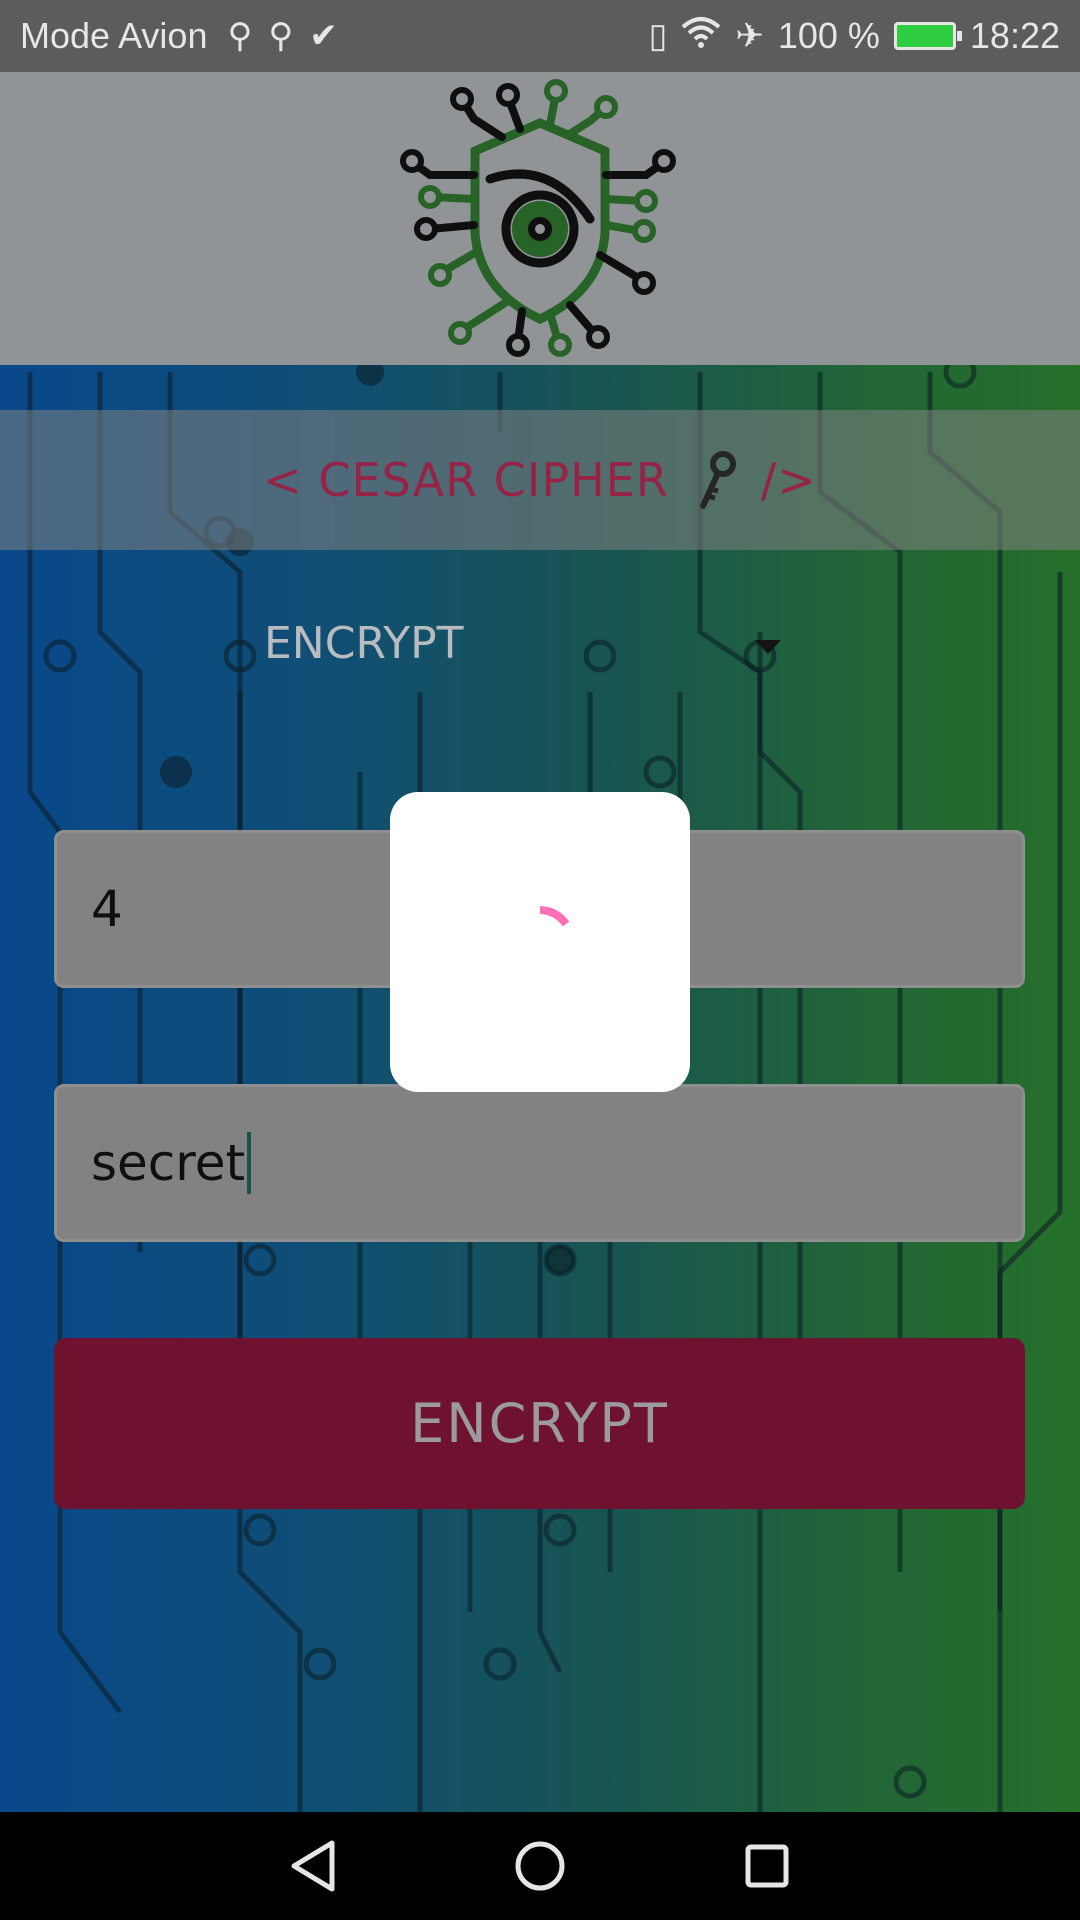 The image size is (1080, 1920). What do you see at coordinates (768, 647) in the screenshot?
I see `chevron-down-icon` at bounding box center [768, 647].